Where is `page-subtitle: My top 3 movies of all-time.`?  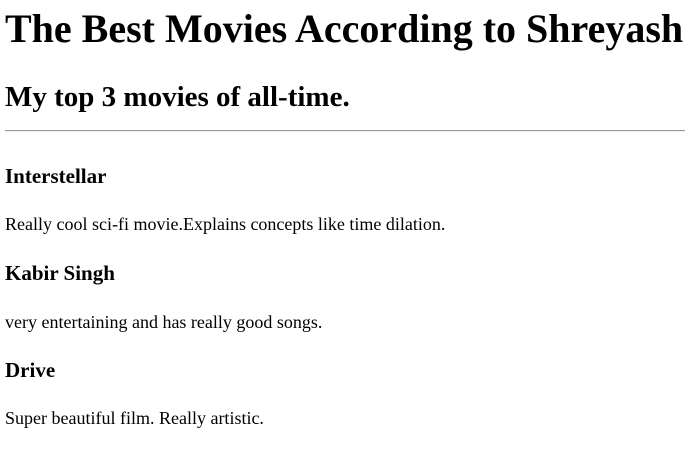 page-subtitle: My top 3 movies of all-time. is located at coordinates (177, 97).